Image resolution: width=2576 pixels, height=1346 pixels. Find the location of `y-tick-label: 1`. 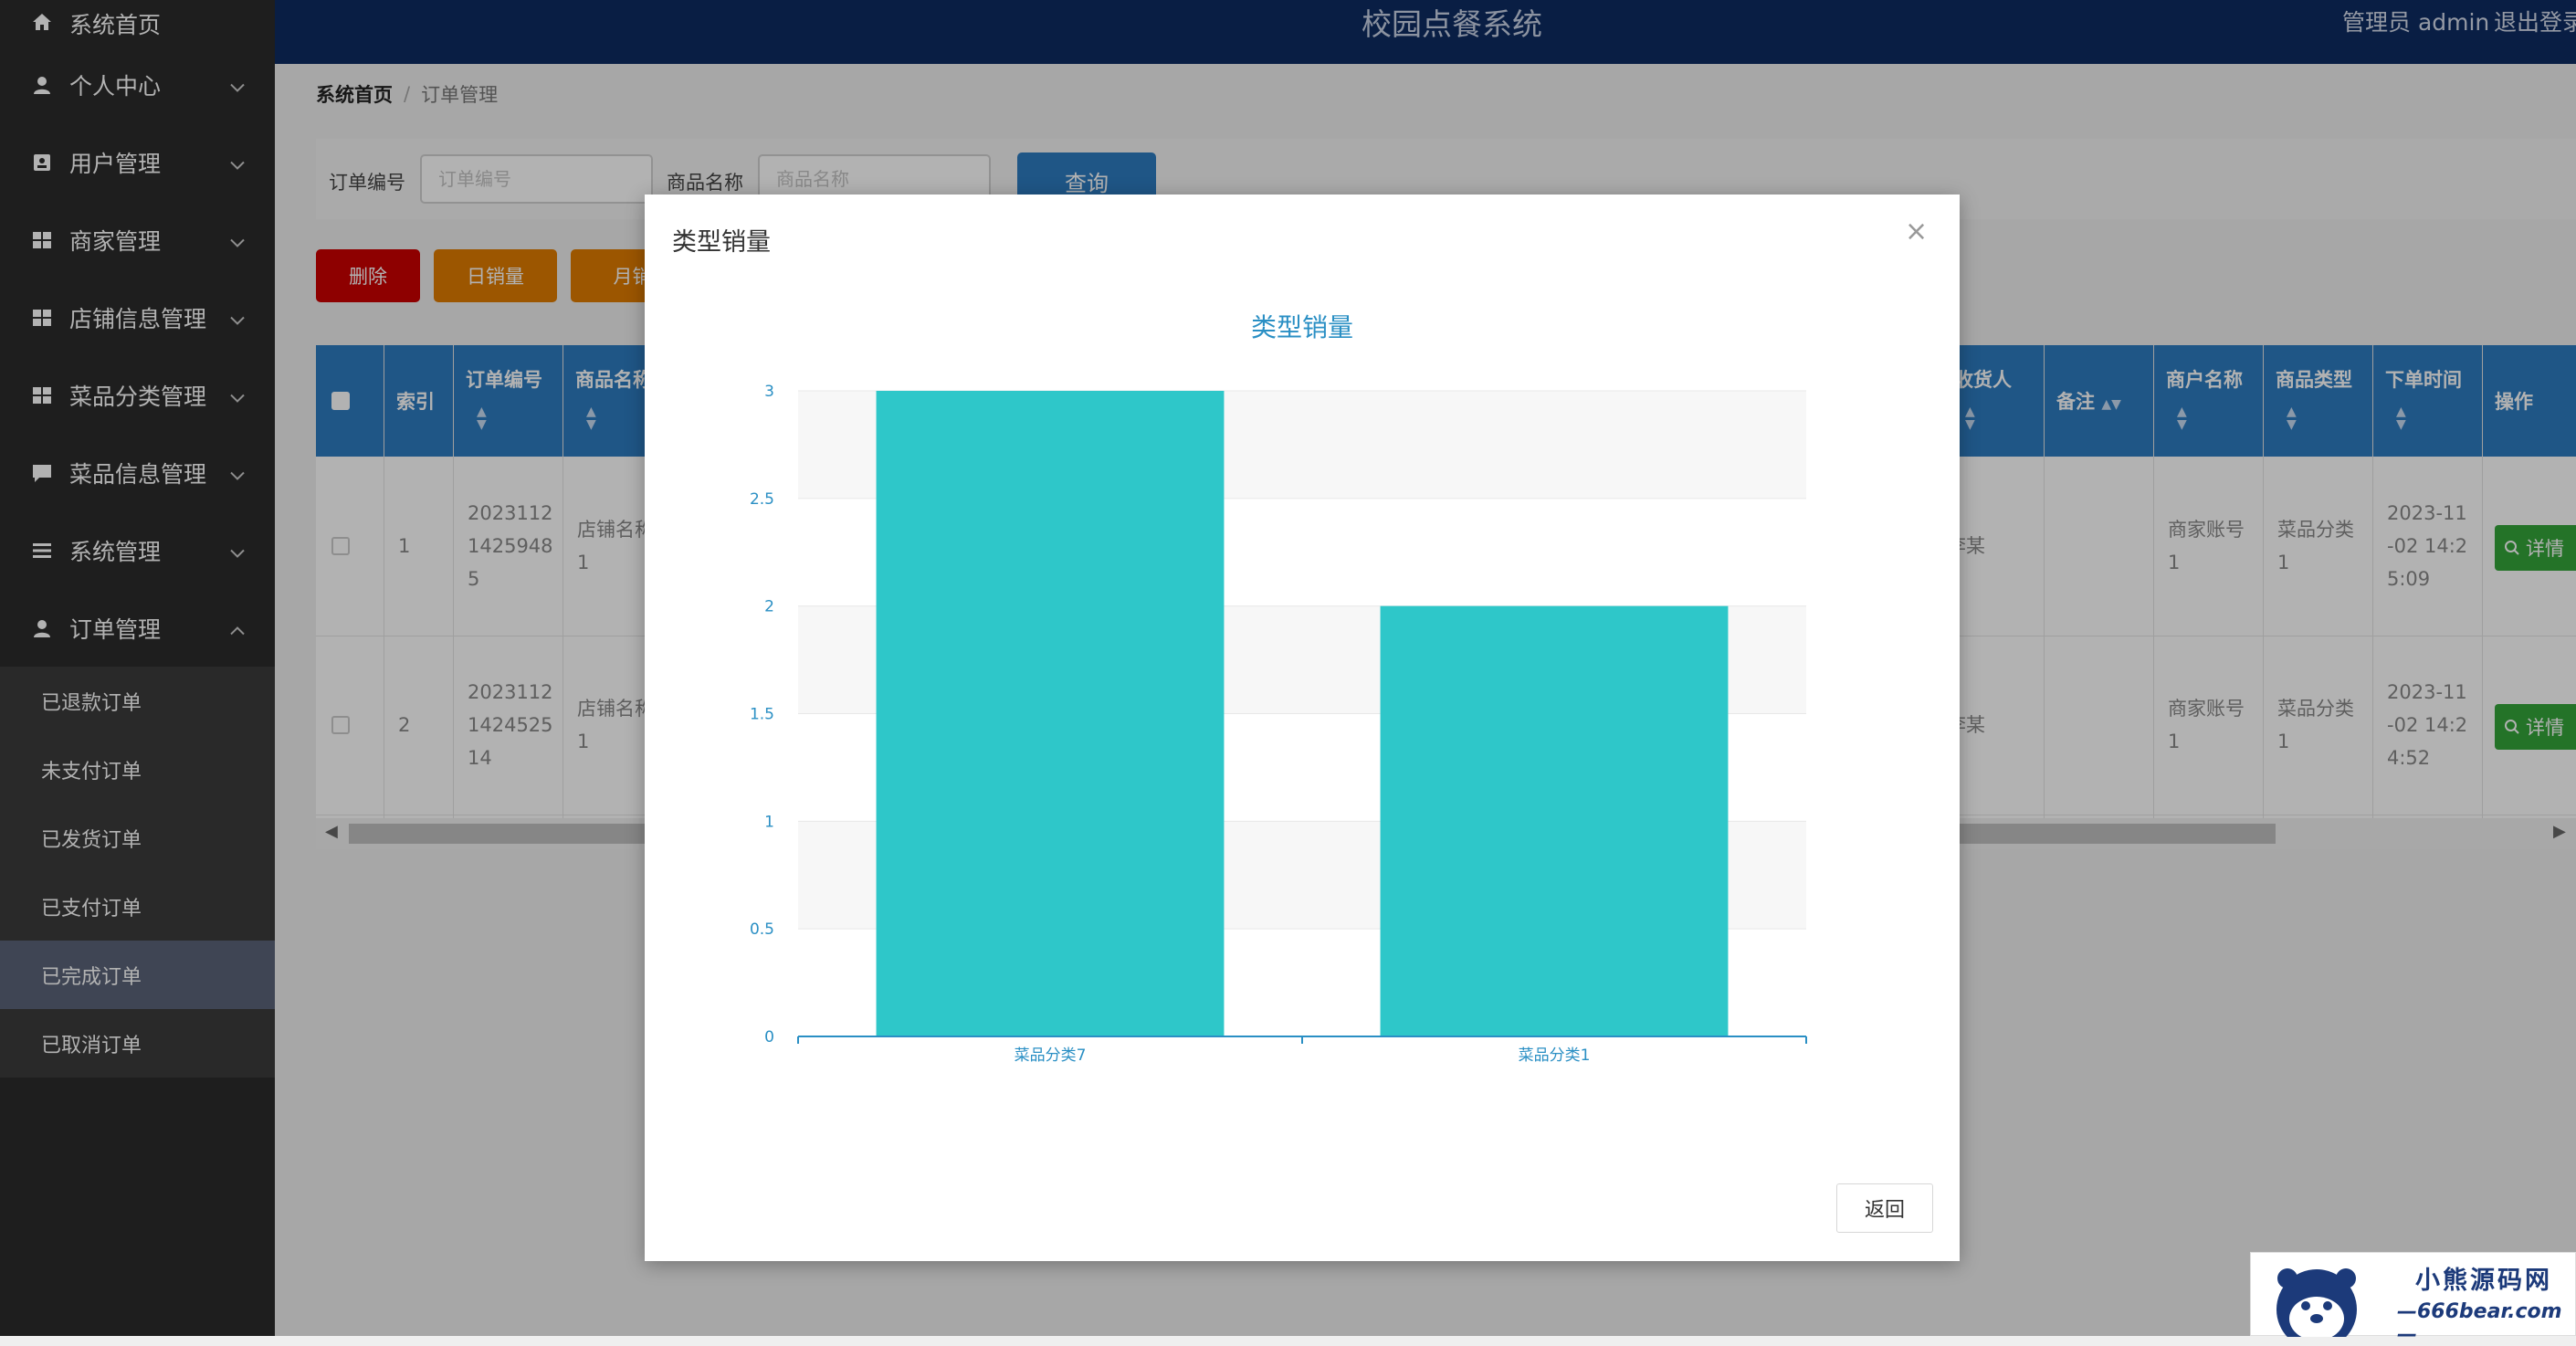

y-tick-label: 1 is located at coordinates (769, 822).